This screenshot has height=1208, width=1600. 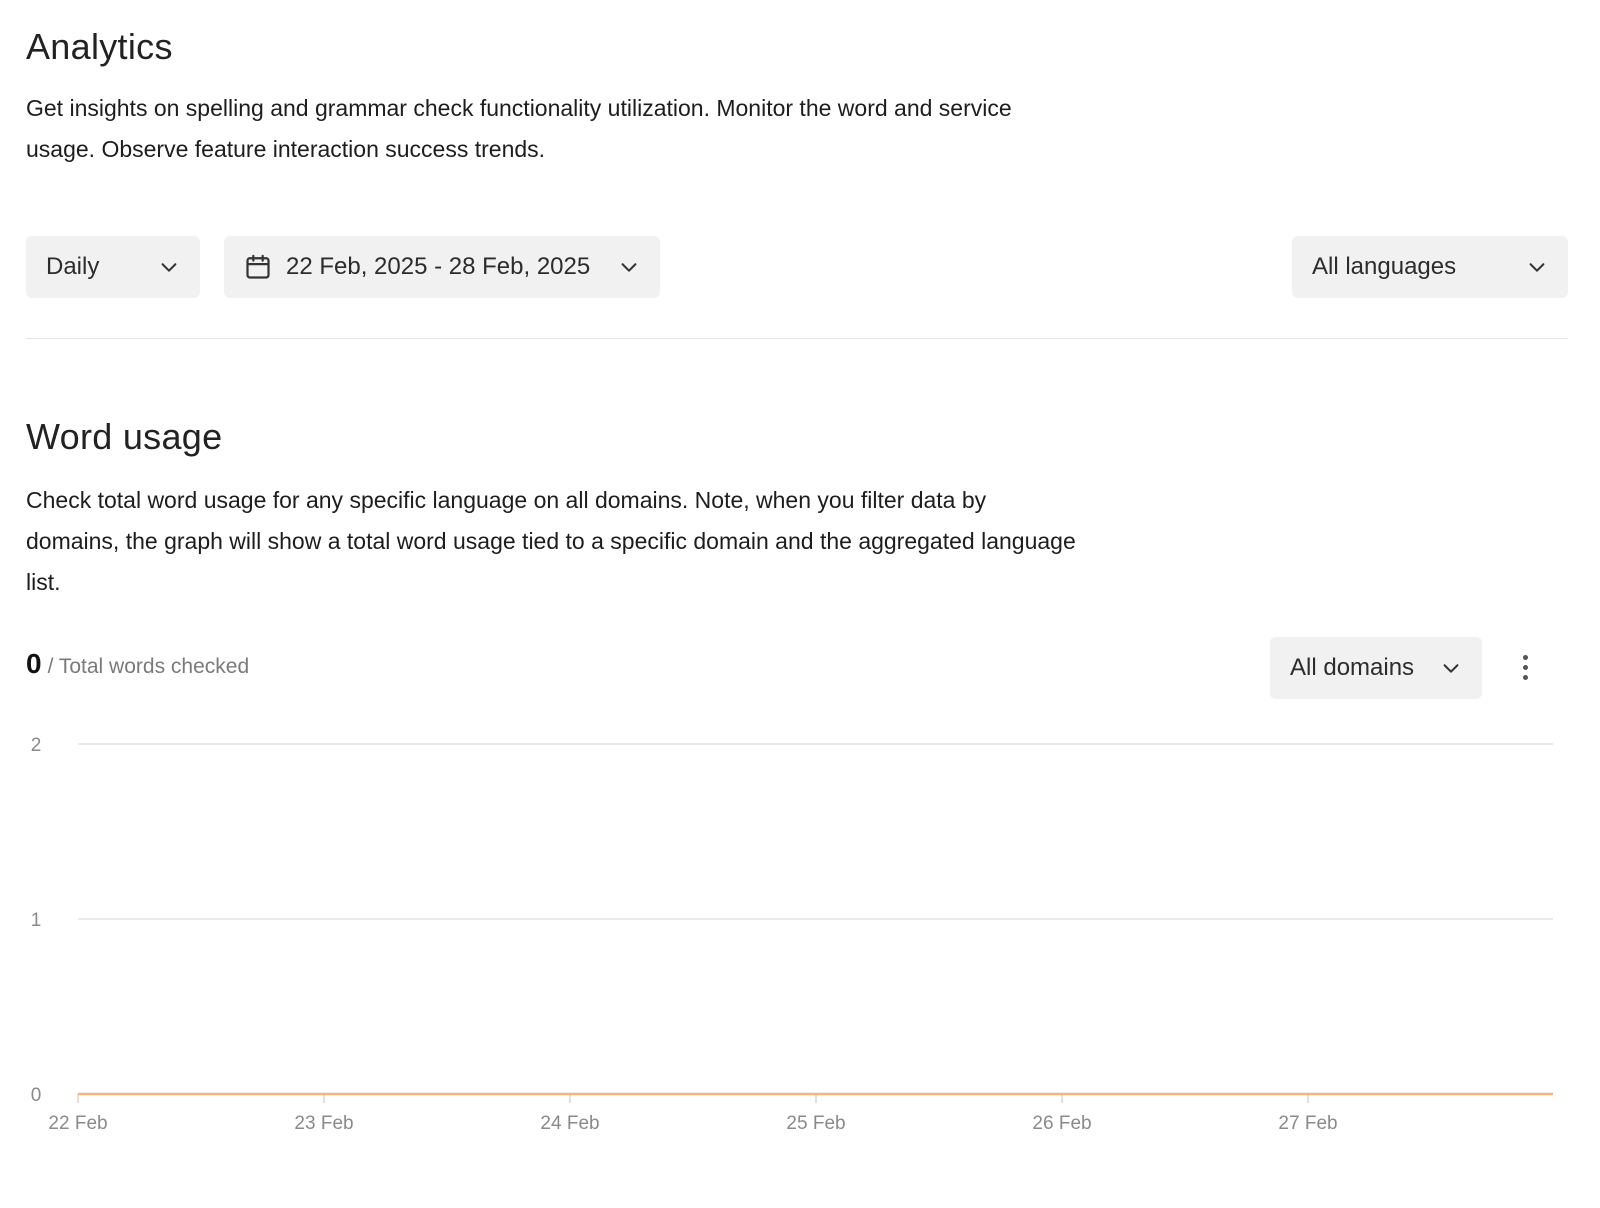 I want to click on y-tick-label: 1, so click(x=36, y=920).